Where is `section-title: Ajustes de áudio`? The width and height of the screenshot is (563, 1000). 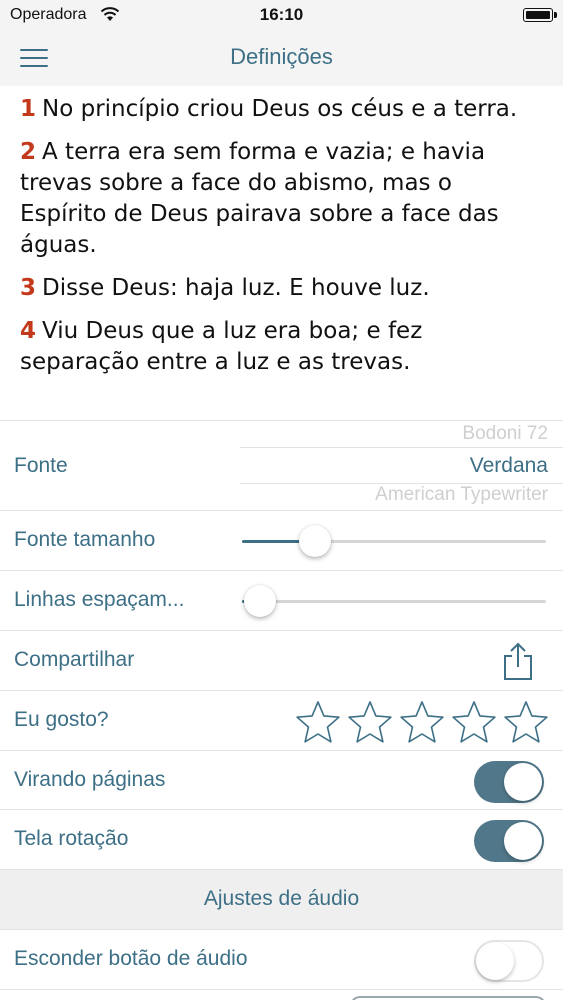
section-title: Ajustes de áudio is located at coordinates (281, 898).